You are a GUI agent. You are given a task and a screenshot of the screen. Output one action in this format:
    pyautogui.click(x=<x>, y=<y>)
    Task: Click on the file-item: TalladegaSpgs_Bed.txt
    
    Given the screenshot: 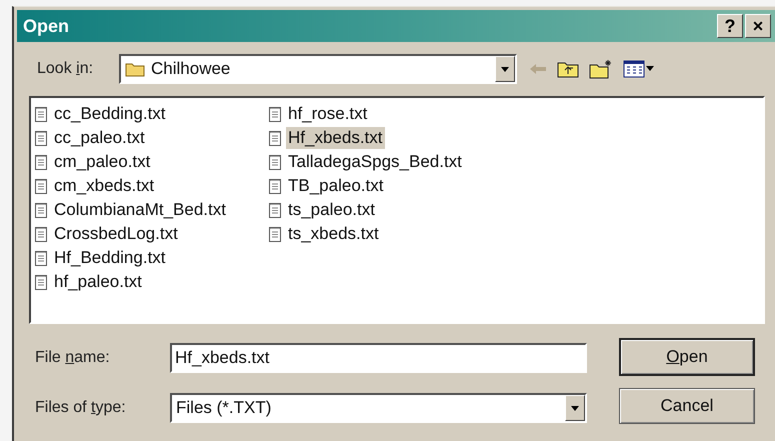 What is the action you would take?
    pyautogui.click(x=375, y=162)
    